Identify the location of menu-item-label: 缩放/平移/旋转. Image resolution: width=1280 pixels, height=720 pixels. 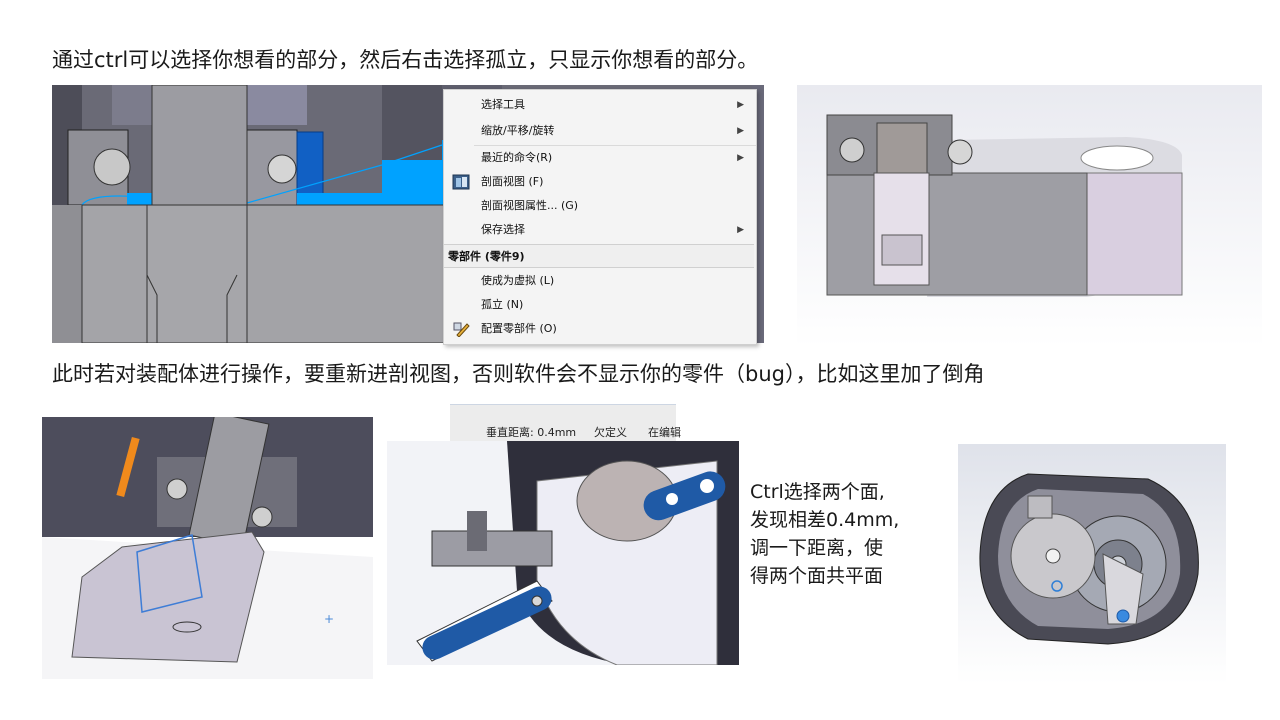
(518, 130).